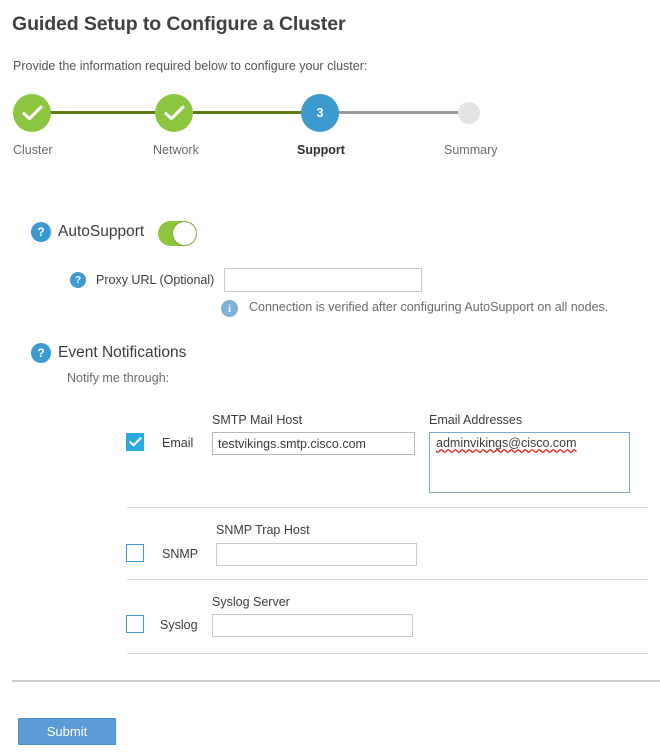 The image size is (660, 752). I want to click on page-title: Guided Setup to Configure a Cluster, so click(179, 24).